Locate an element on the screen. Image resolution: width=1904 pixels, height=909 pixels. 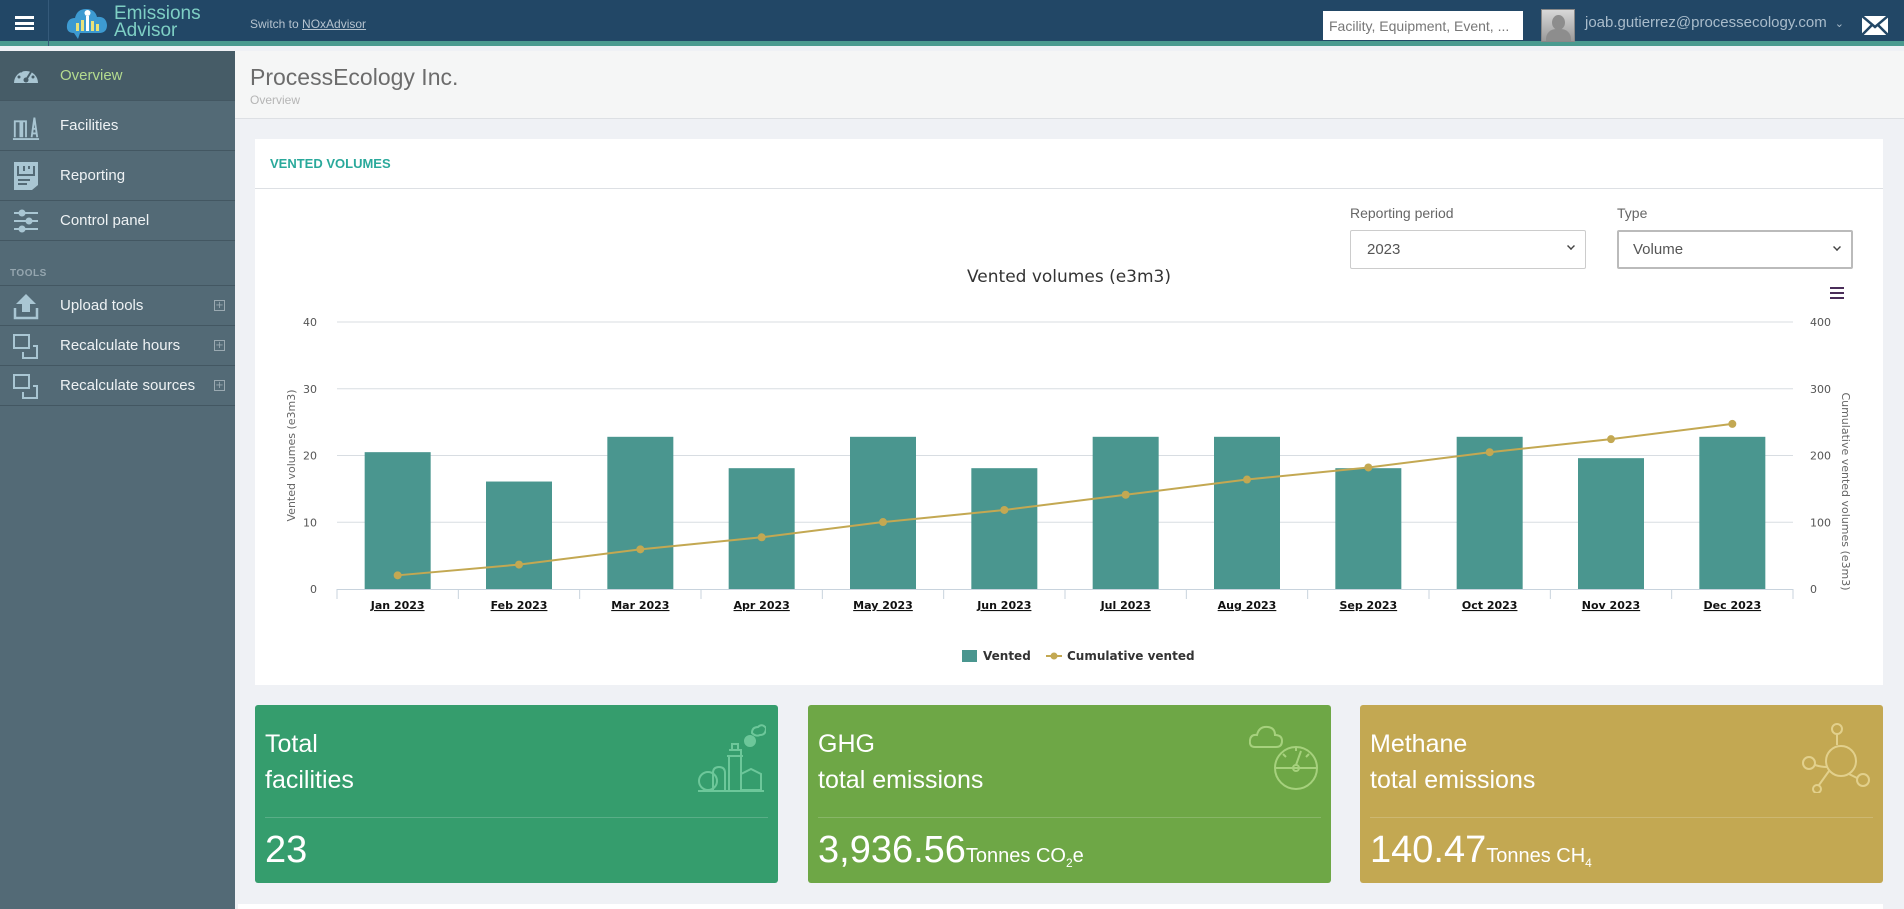
sliders-icon is located at coordinates (26, 221).